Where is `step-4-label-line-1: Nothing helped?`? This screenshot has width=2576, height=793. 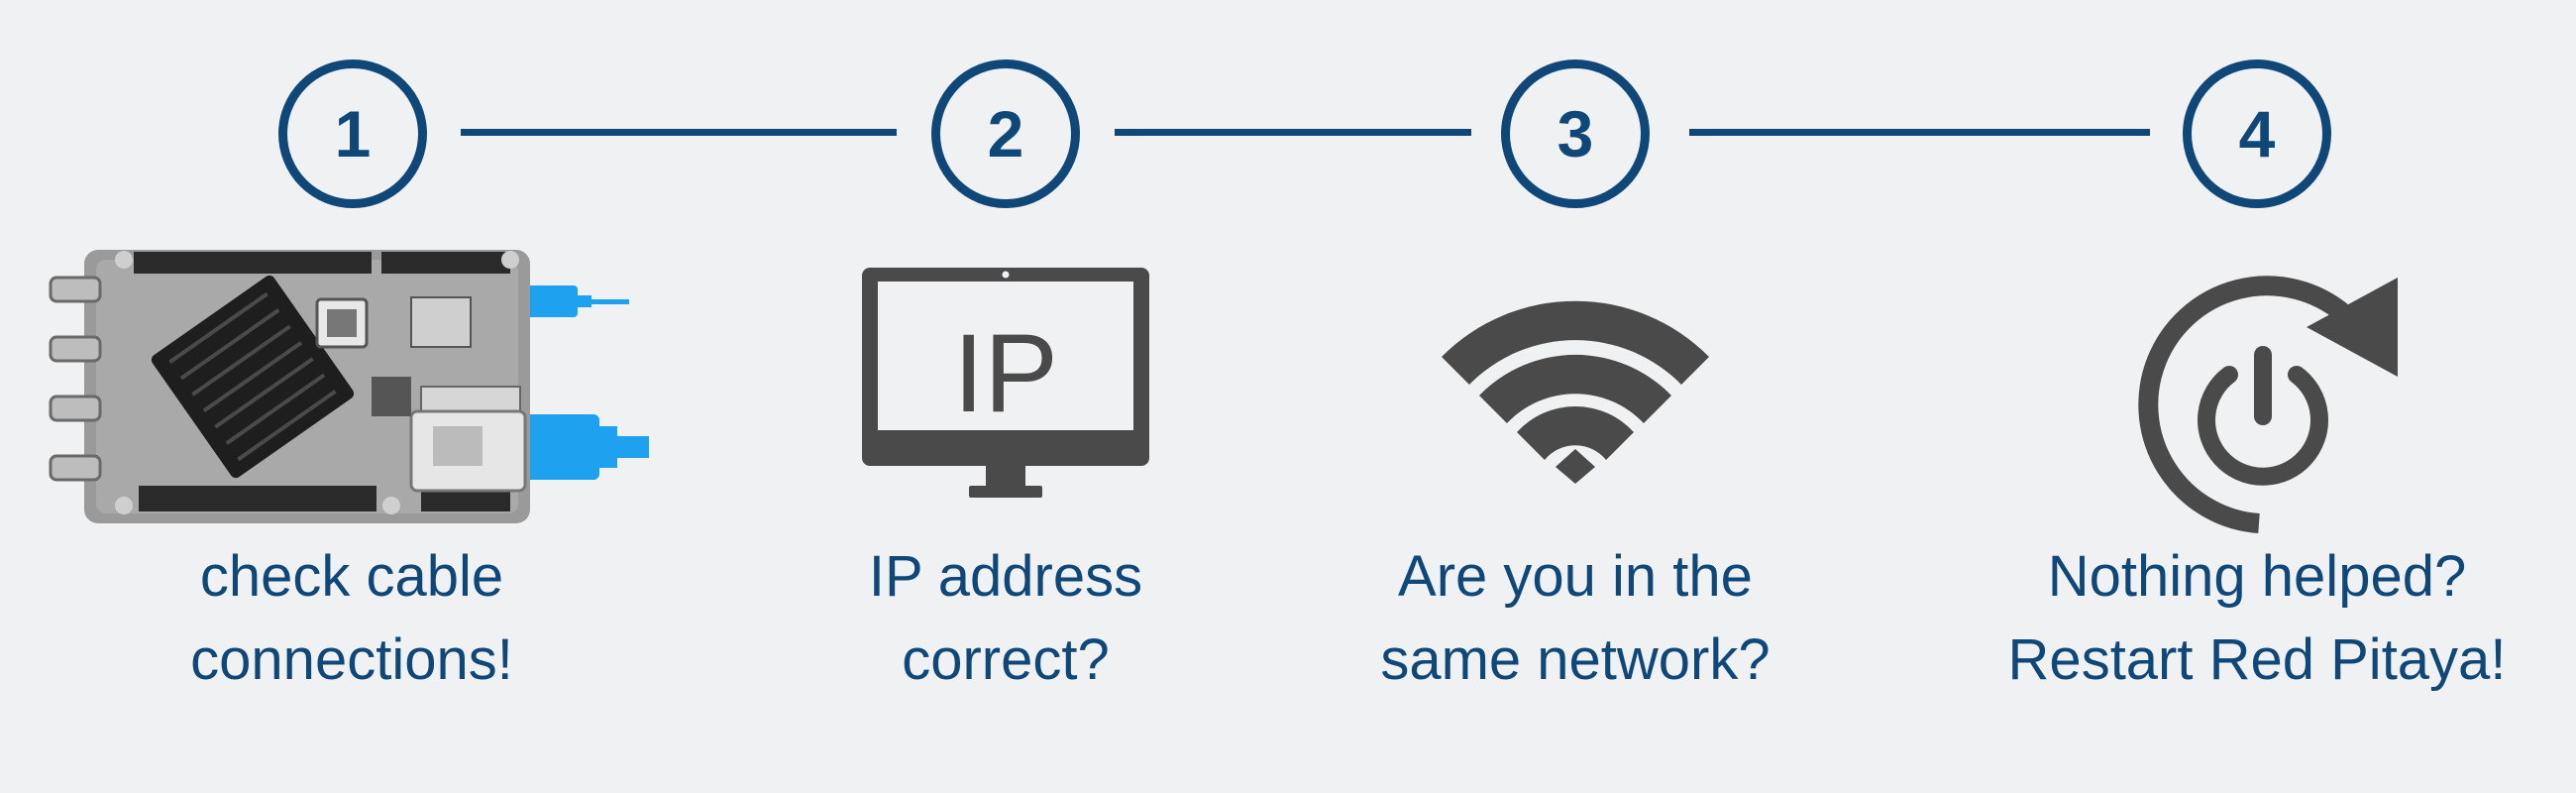
step-4-label-line-1: Nothing helped? is located at coordinates (2257, 576).